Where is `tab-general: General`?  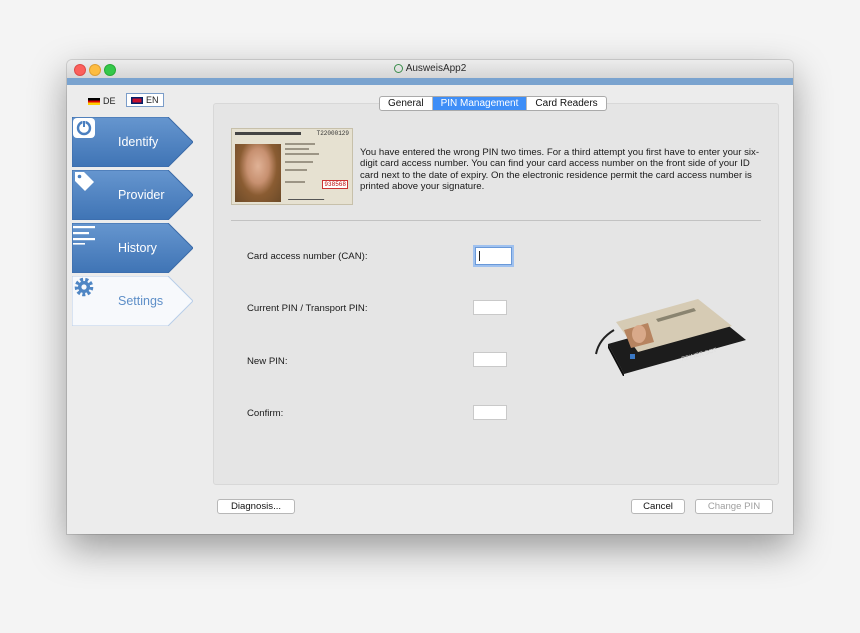
tab-general: General is located at coordinates (406, 103).